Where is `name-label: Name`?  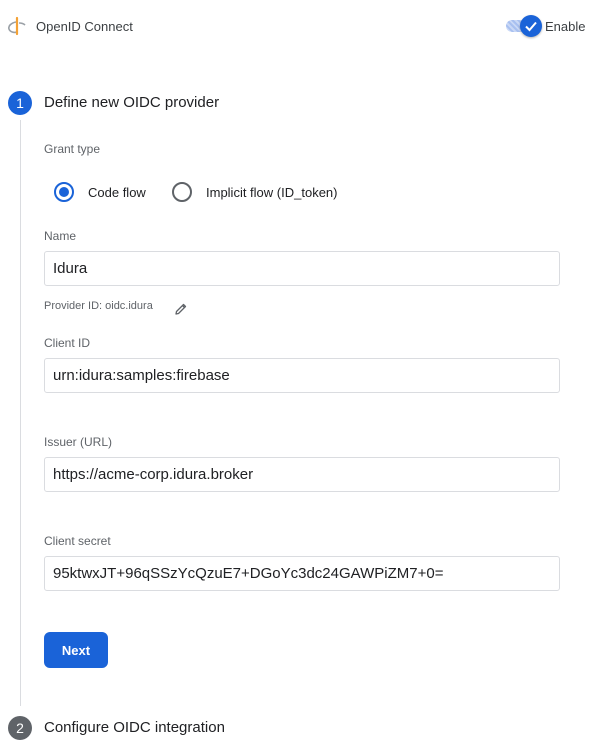 name-label: Name is located at coordinates (60, 236).